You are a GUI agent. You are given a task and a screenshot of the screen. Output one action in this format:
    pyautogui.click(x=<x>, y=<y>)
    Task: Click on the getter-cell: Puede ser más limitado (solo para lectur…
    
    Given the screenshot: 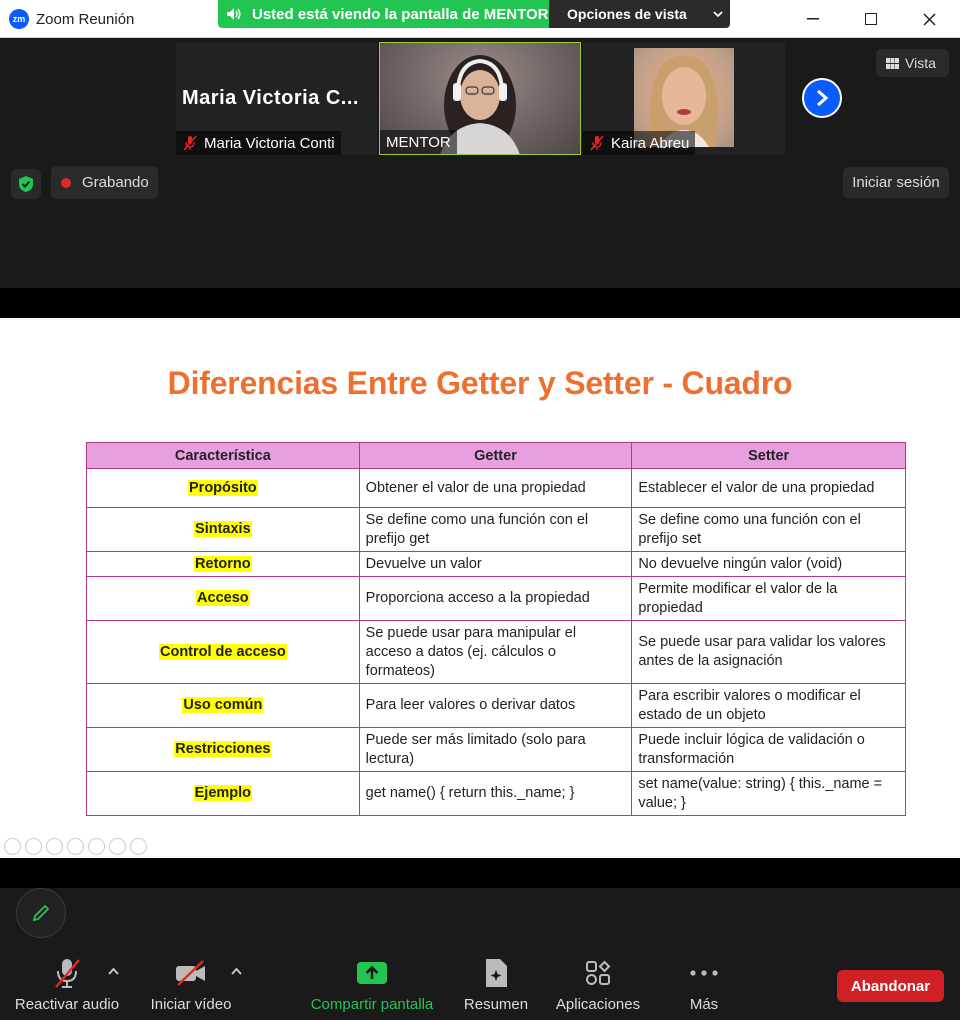 What is the action you would take?
    pyautogui.click(x=495, y=749)
    